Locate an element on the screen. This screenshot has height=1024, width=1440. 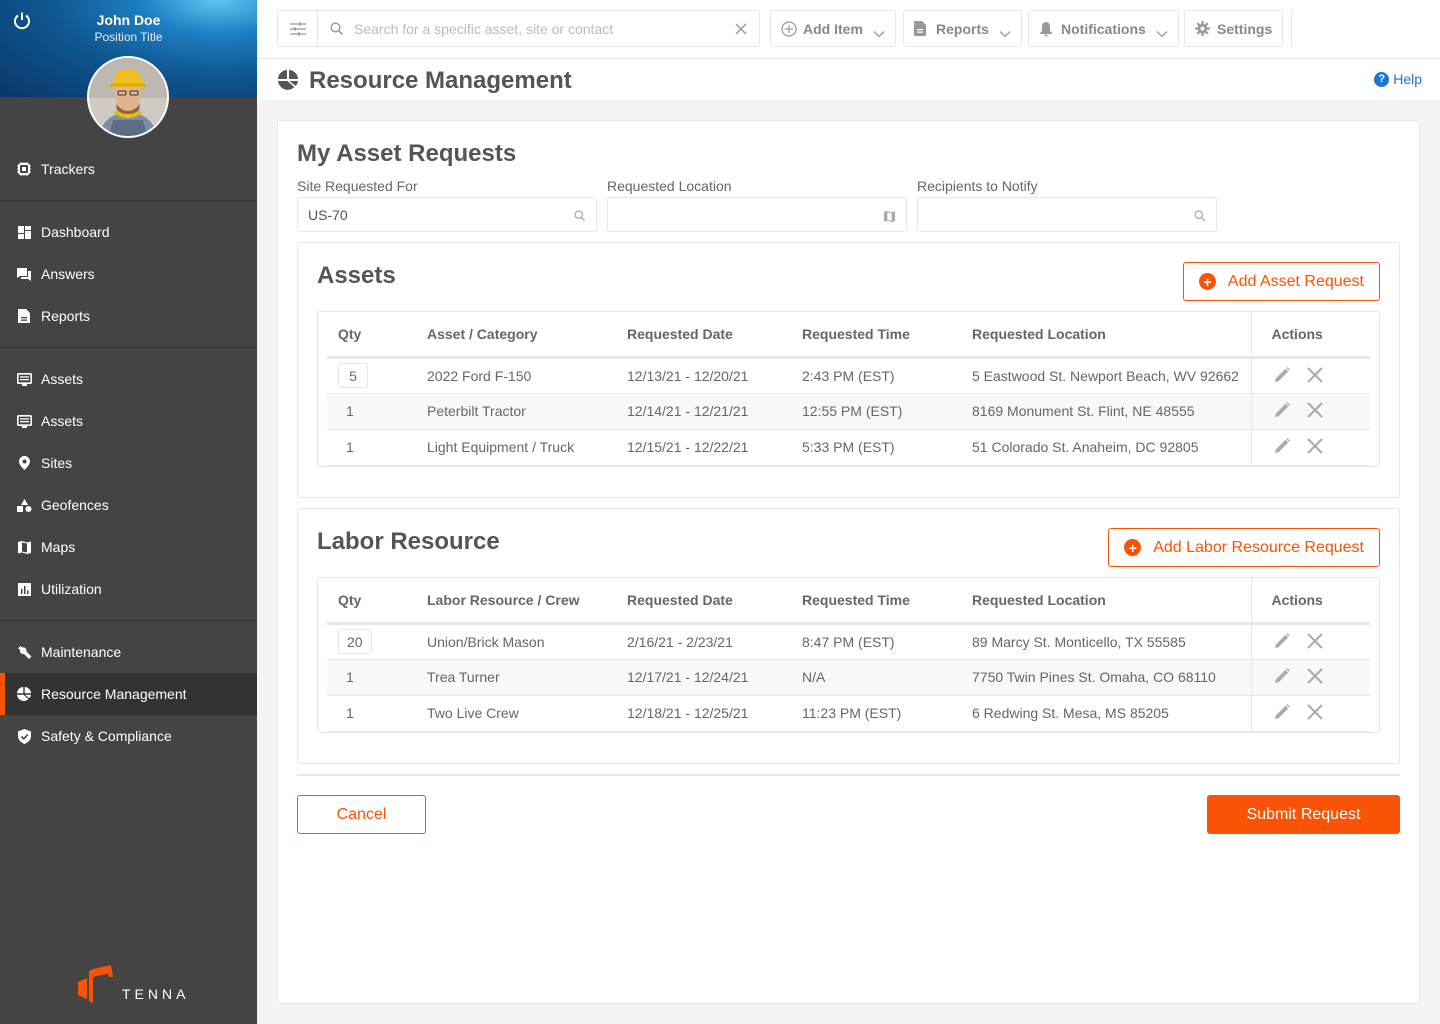
qty-value: 1 is located at coordinates (350, 447).